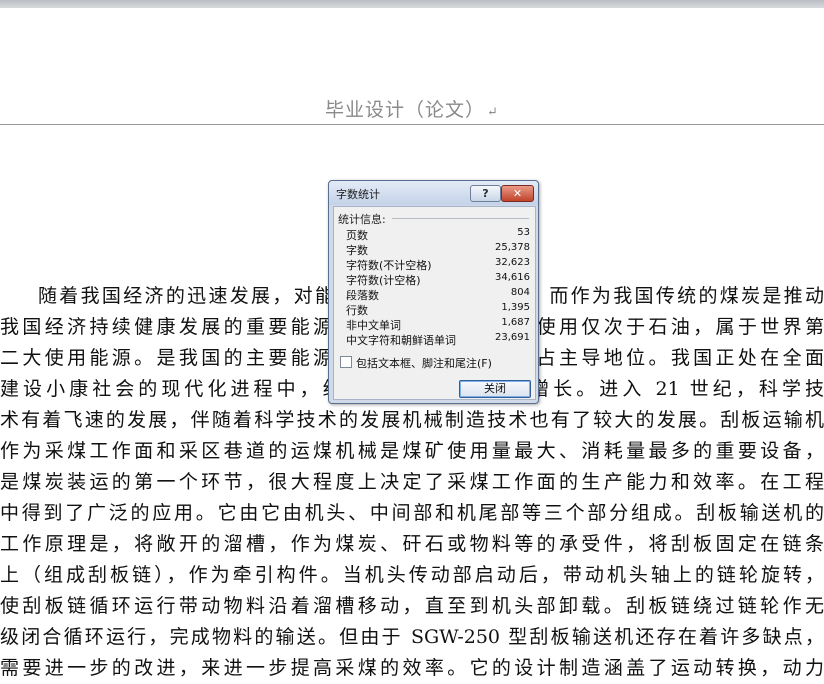  What do you see at coordinates (412, 513) in the screenshot?
I see `body-line: 中得到了广泛的应用。它由它由机头、中间部和机尾部等三个部分组成。刮板输送机的` at bounding box center [412, 513].